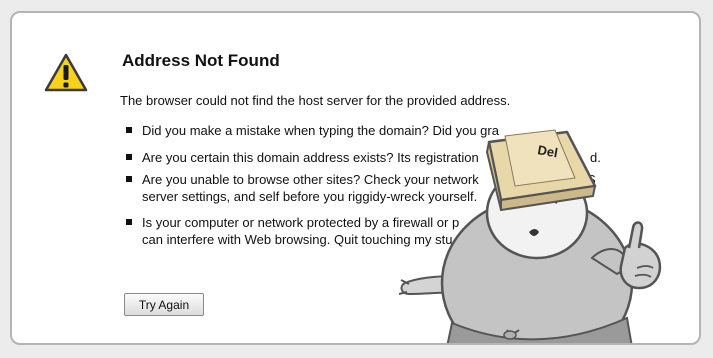 This screenshot has height=358, width=713. I want to click on error-title: Address Not Found, so click(201, 60).